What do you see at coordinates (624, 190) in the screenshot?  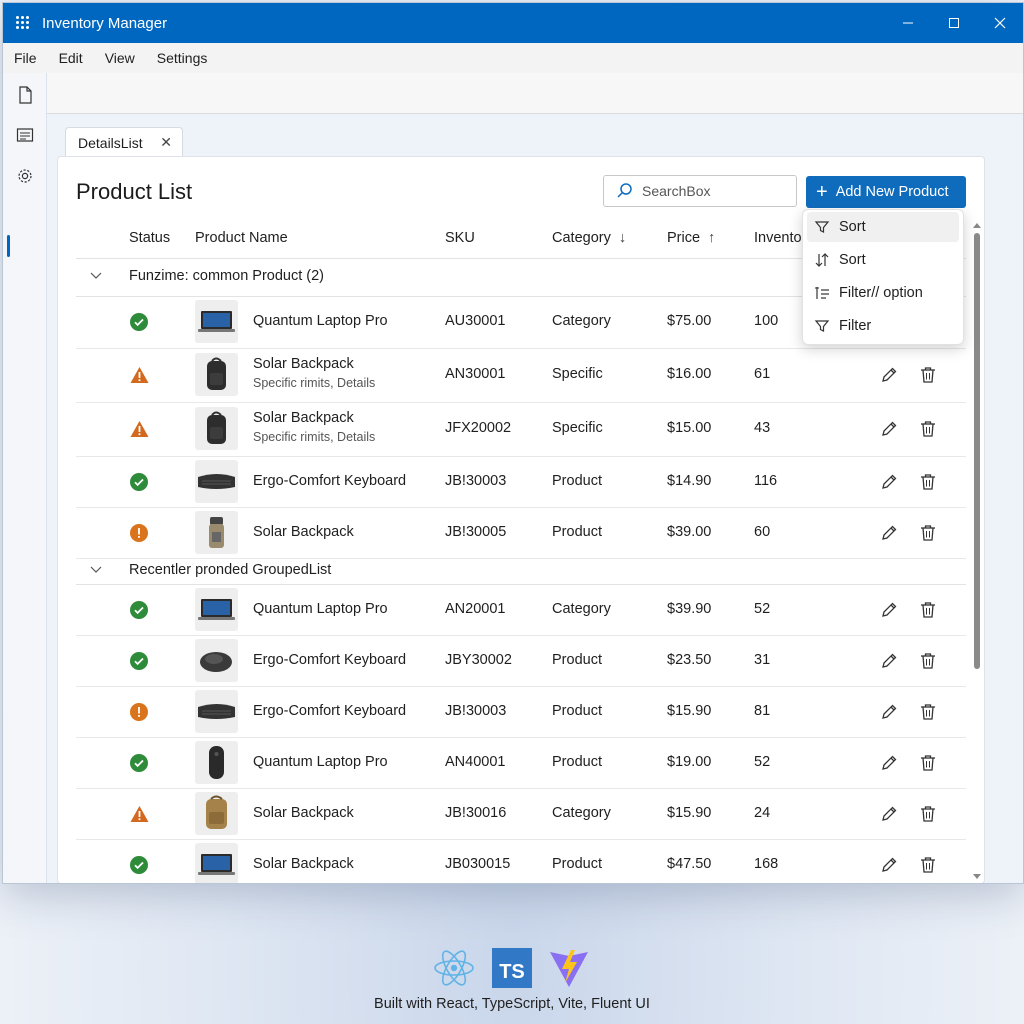 I see `search-icon` at bounding box center [624, 190].